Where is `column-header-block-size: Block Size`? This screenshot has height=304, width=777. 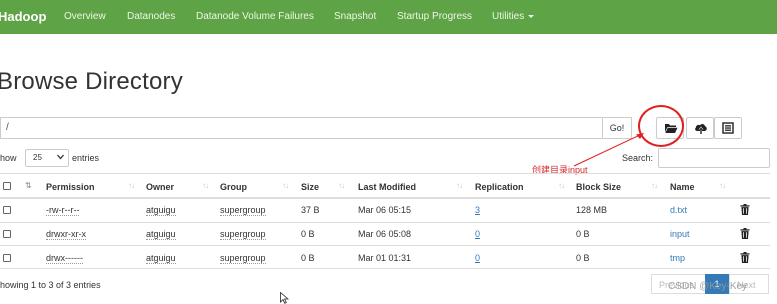
column-header-block-size: Block Size is located at coordinates (598, 187).